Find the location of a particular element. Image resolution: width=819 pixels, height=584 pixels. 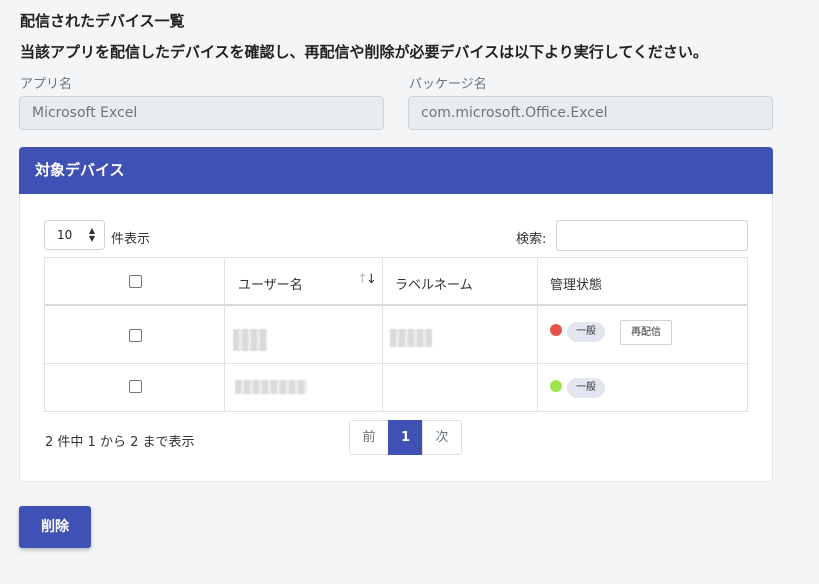

select-all-checkbox is located at coordinates (135, 281).